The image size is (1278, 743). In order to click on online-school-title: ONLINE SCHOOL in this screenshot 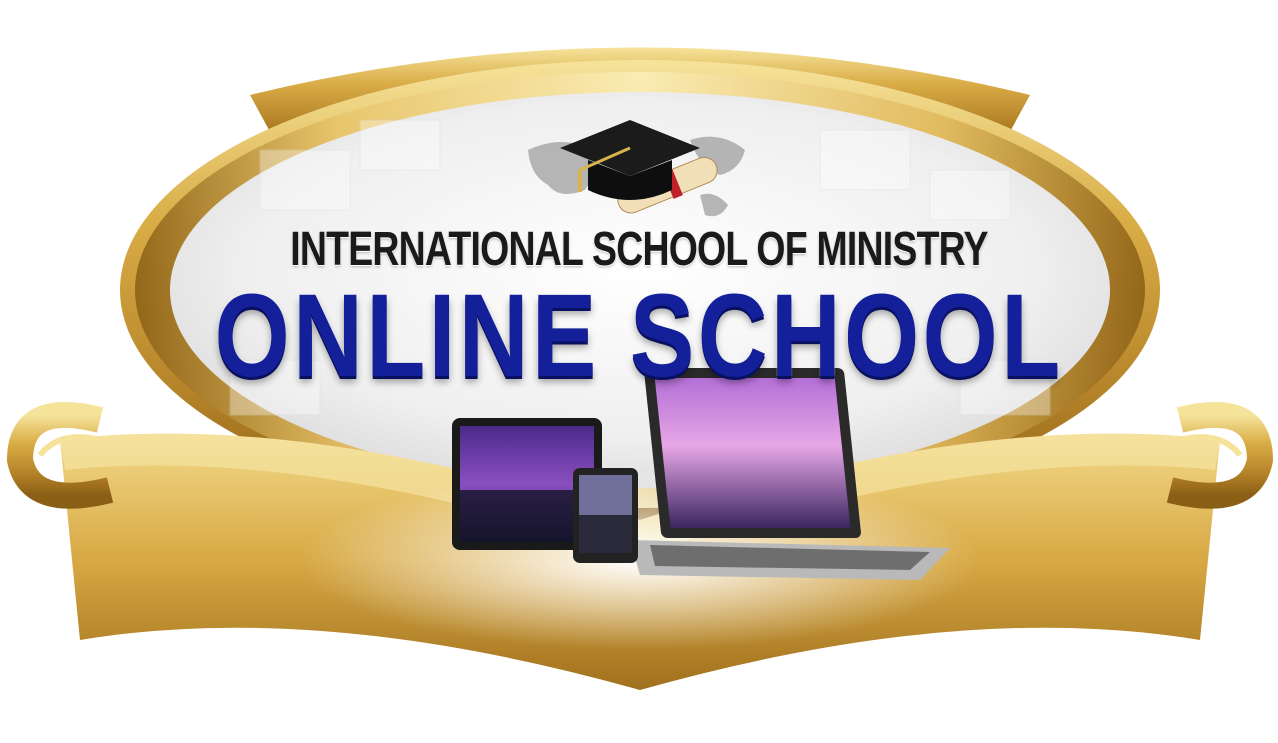, I will do `click(639, 336)`.